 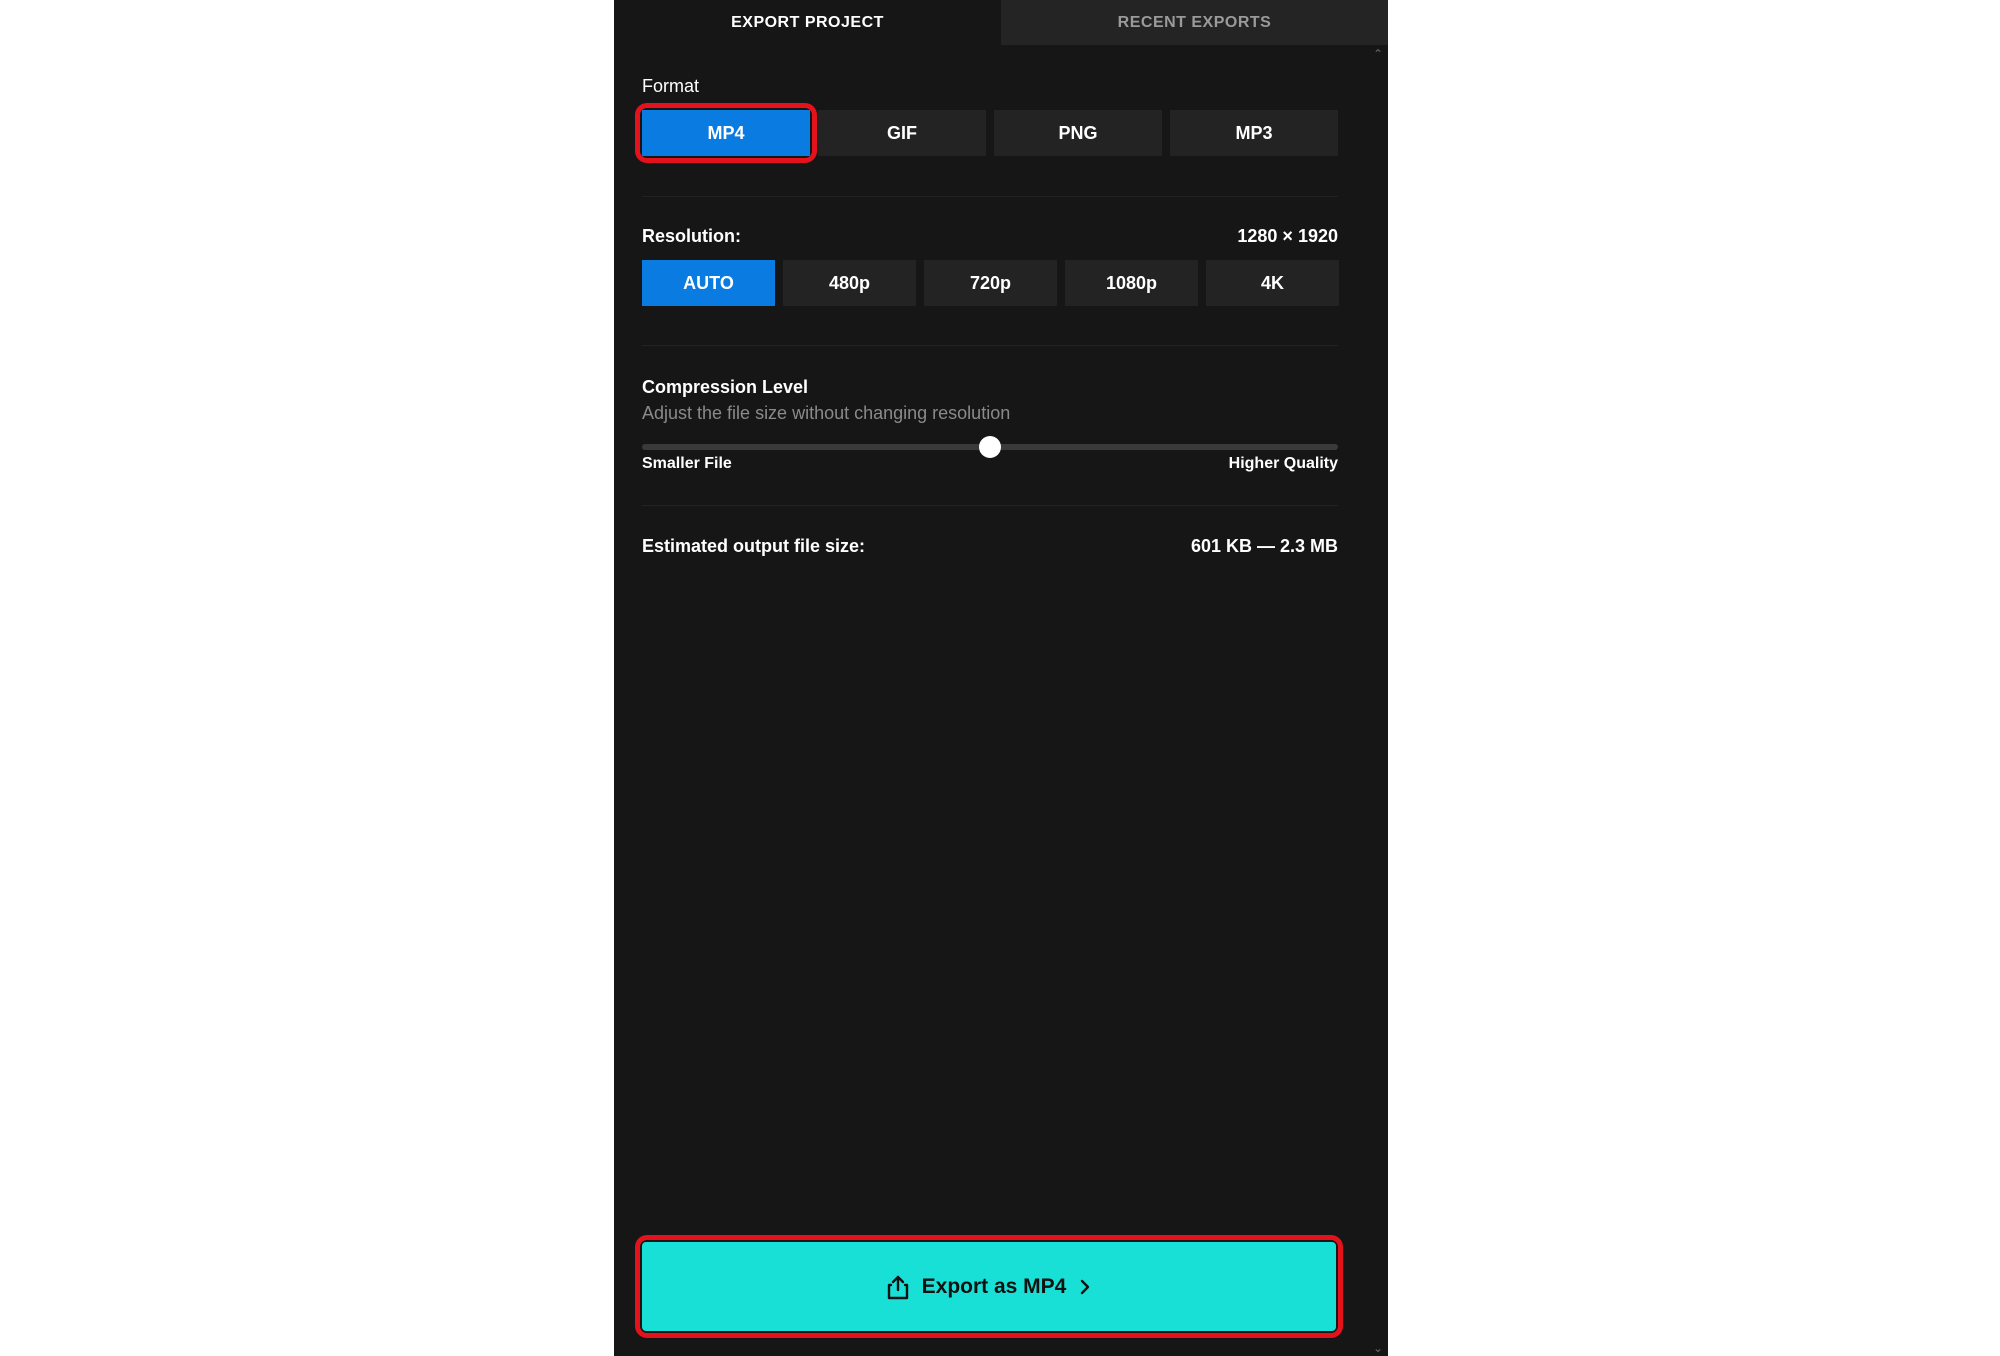 I want to click on chevron-right-icon, so click(x=1085, y=1287).